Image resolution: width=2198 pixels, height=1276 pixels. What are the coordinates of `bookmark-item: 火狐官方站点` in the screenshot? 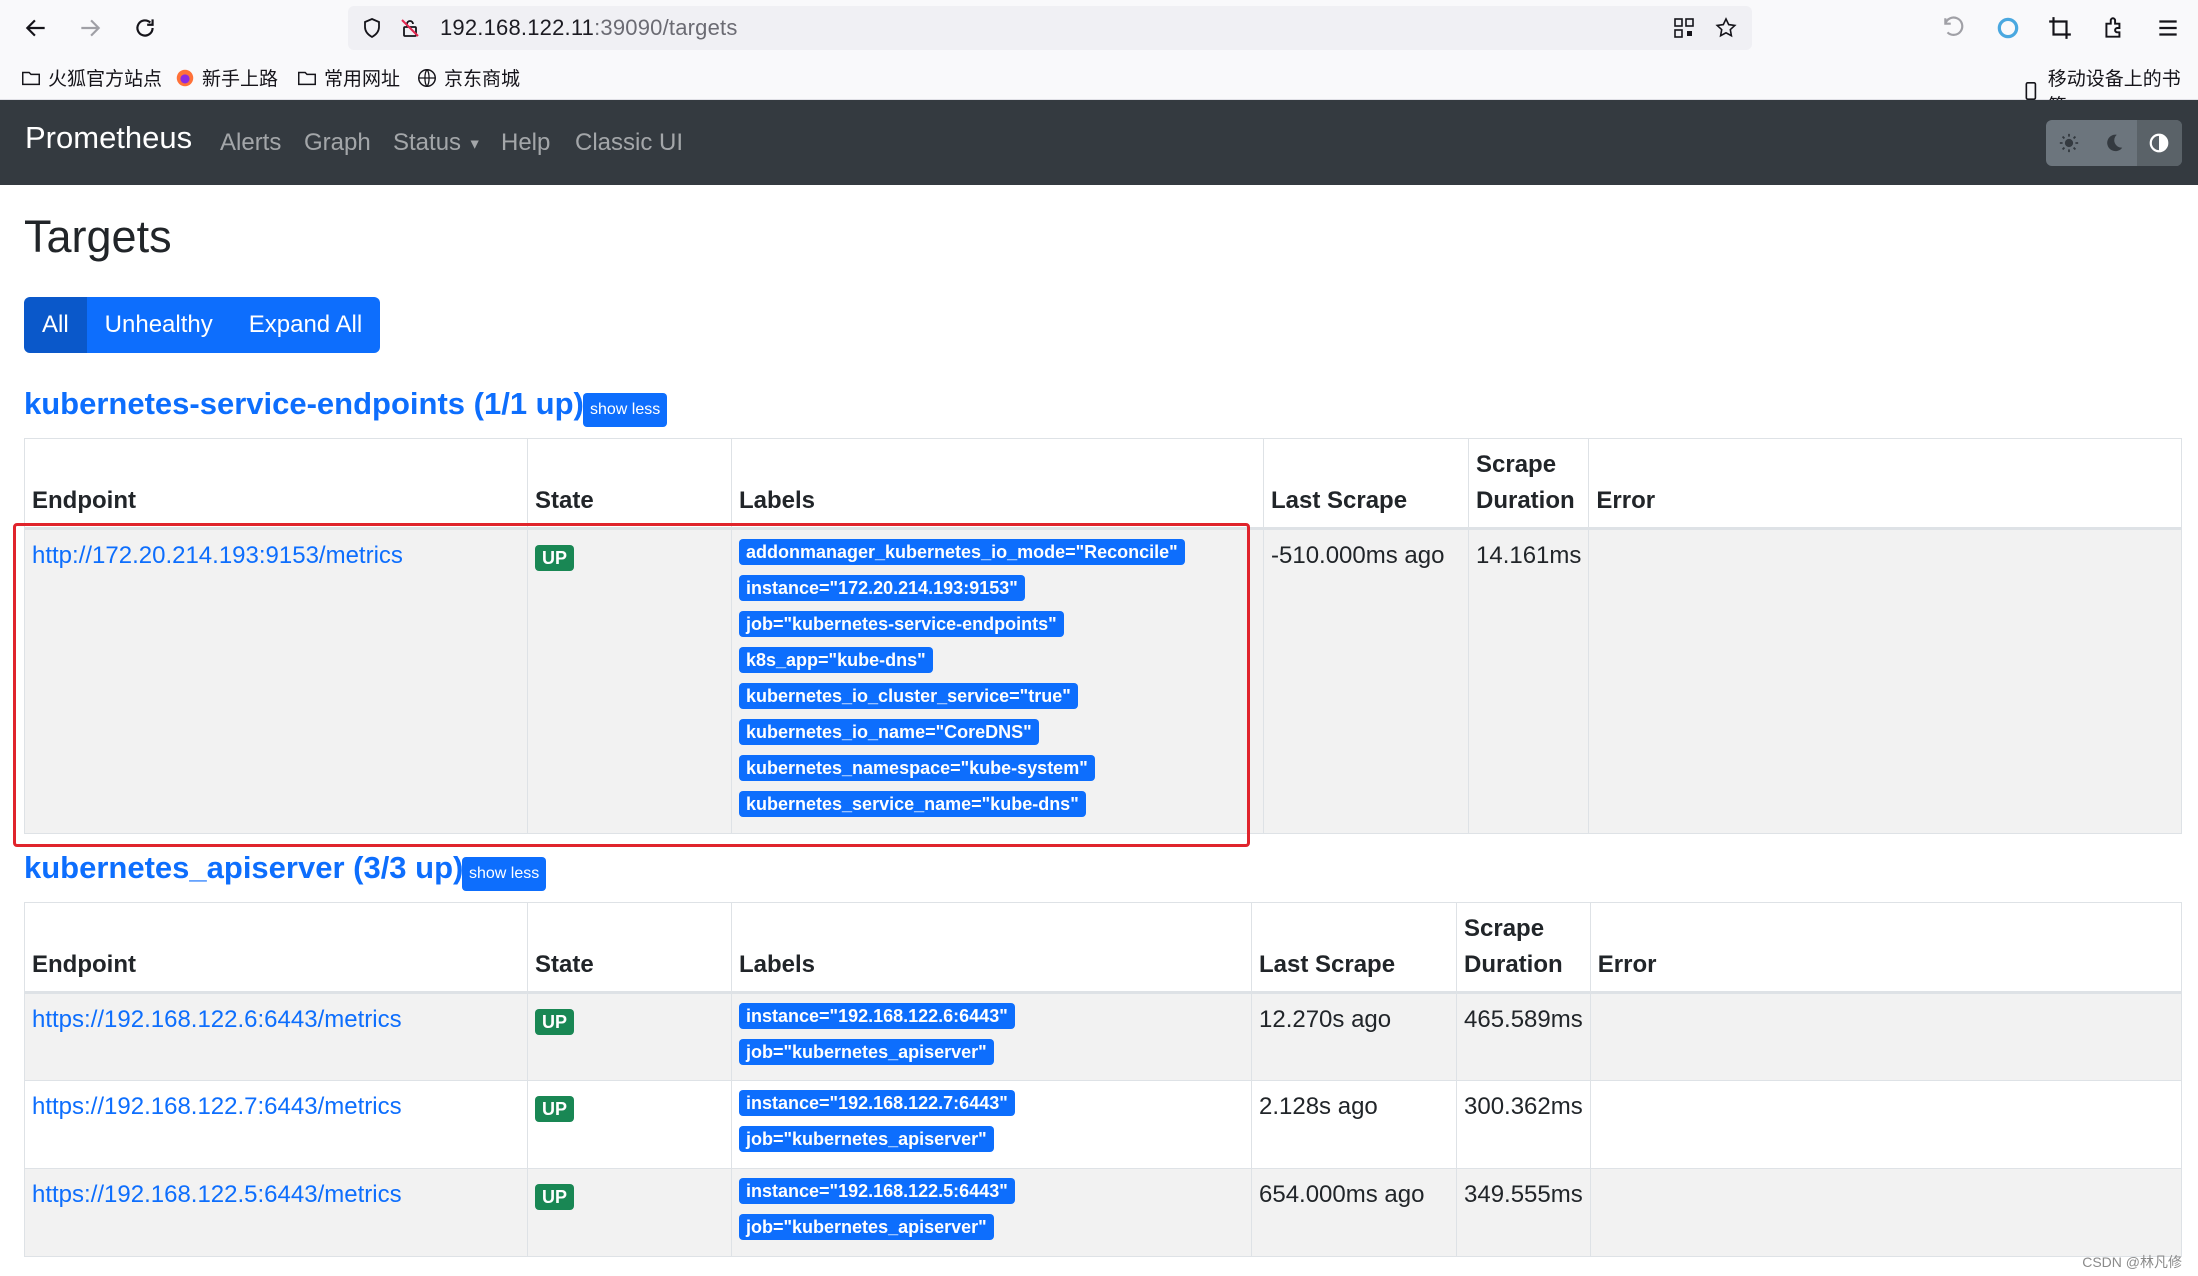 It's located at (91, 77).